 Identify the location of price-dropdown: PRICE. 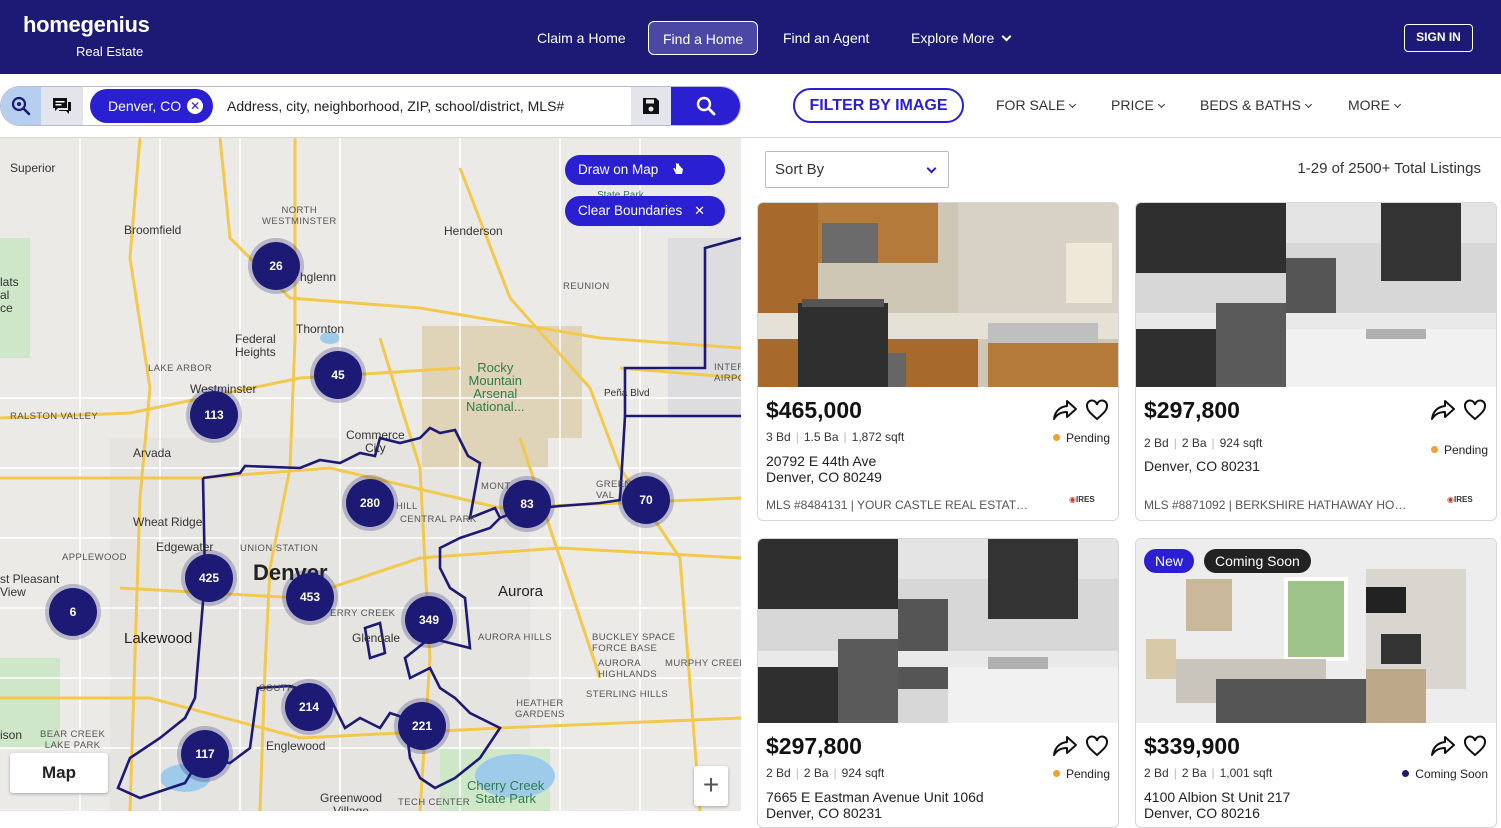
(1138, 105).